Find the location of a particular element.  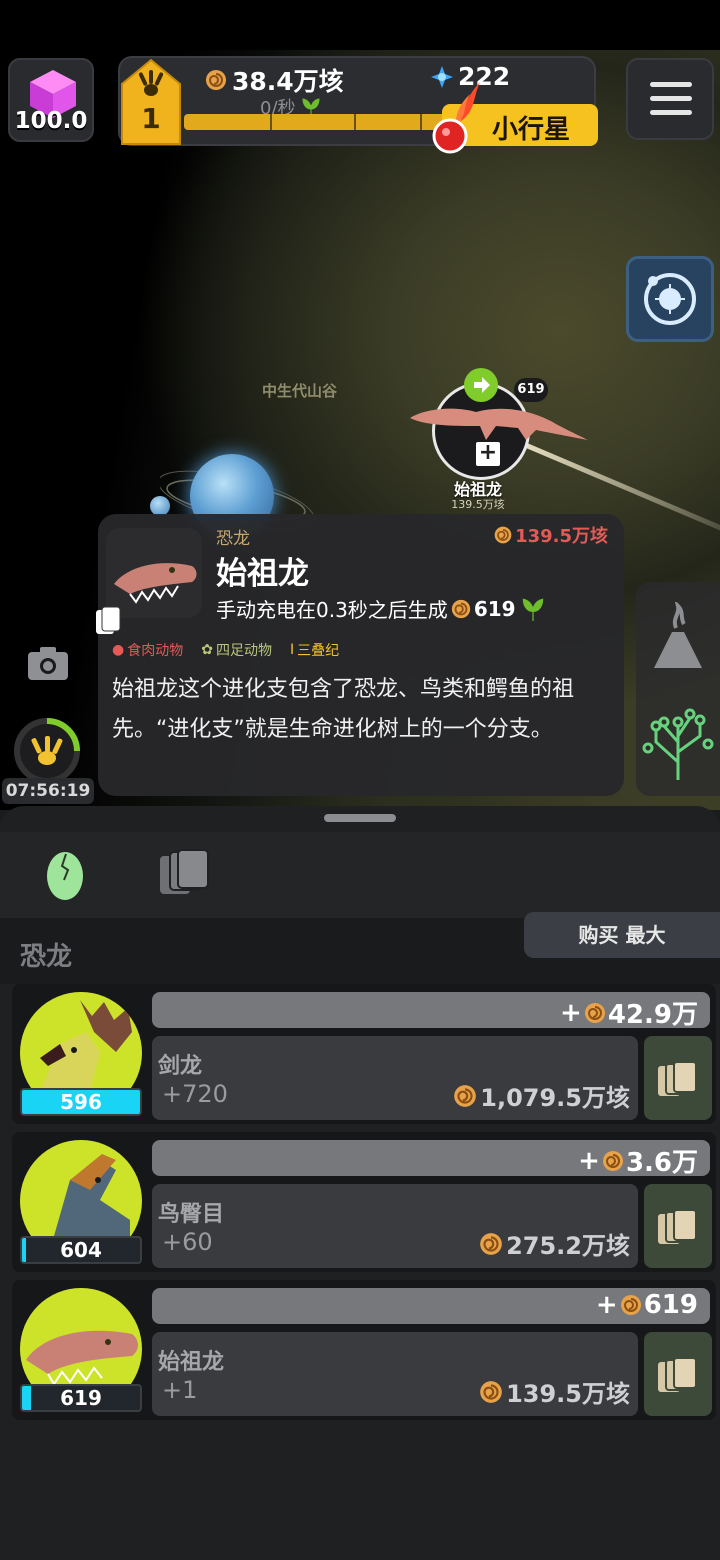

panel-tabs is located at coordinates (360, 876).